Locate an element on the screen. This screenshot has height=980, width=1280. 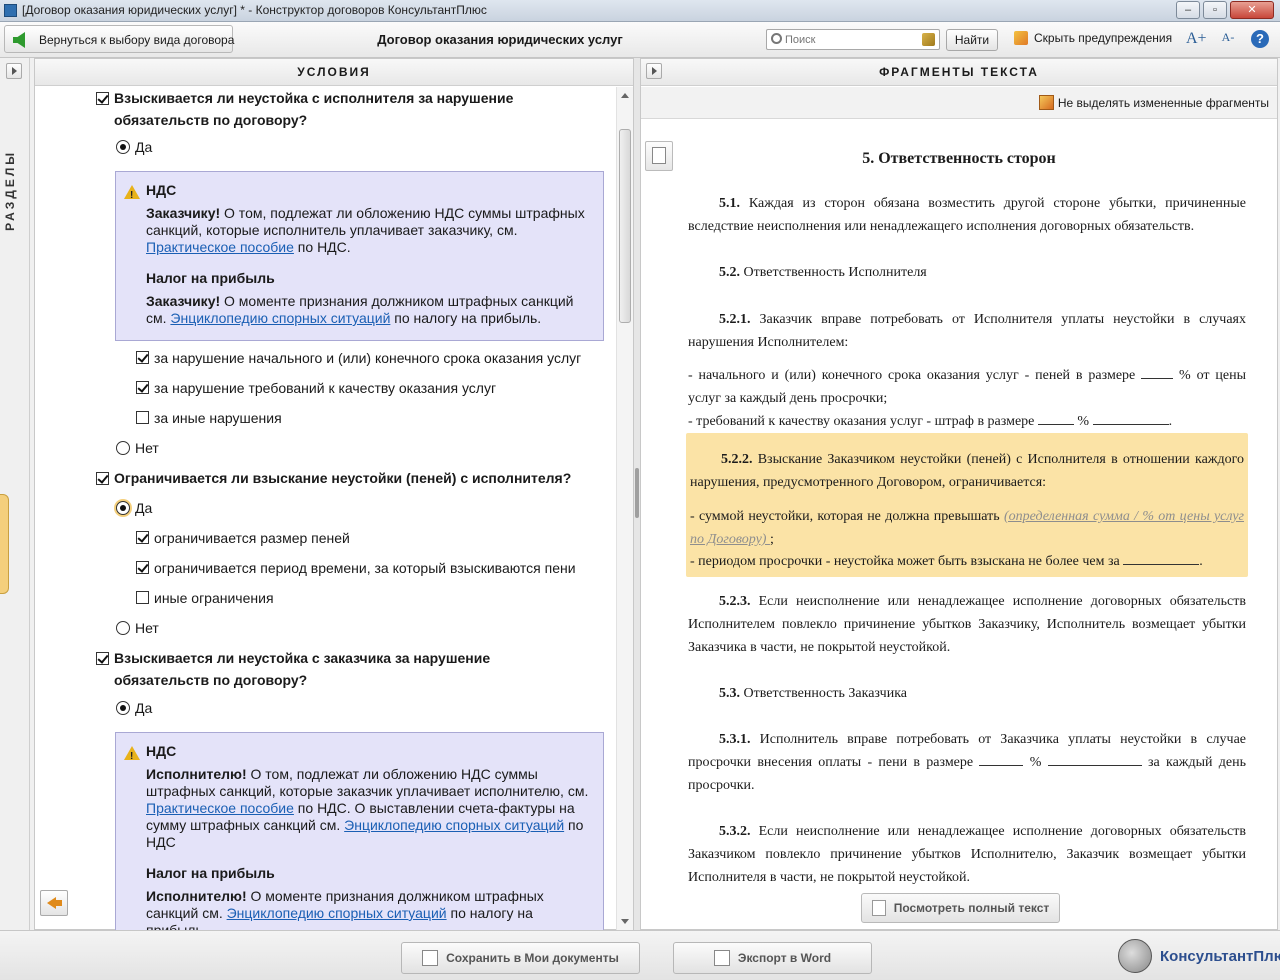
q1-opt3-label: за иные нарушения is located at coordinates (218, 418).